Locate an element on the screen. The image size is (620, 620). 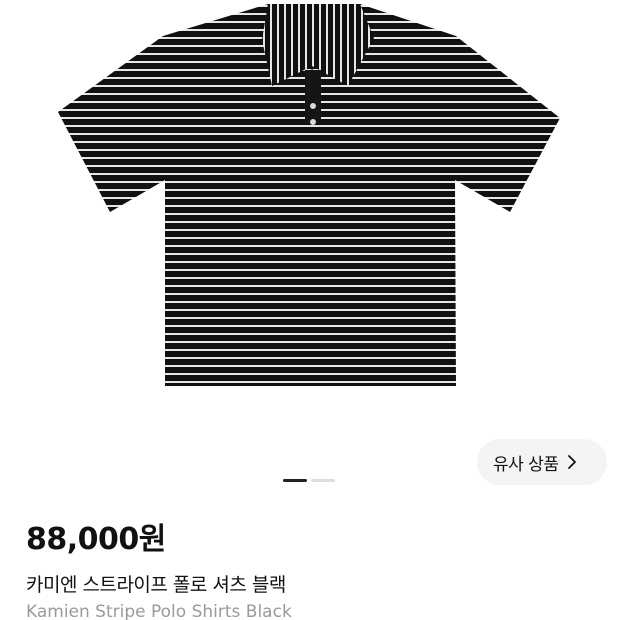
product-name-english: Kamien Stripe Polo Shirts Black is located at coordinates (159, 611).